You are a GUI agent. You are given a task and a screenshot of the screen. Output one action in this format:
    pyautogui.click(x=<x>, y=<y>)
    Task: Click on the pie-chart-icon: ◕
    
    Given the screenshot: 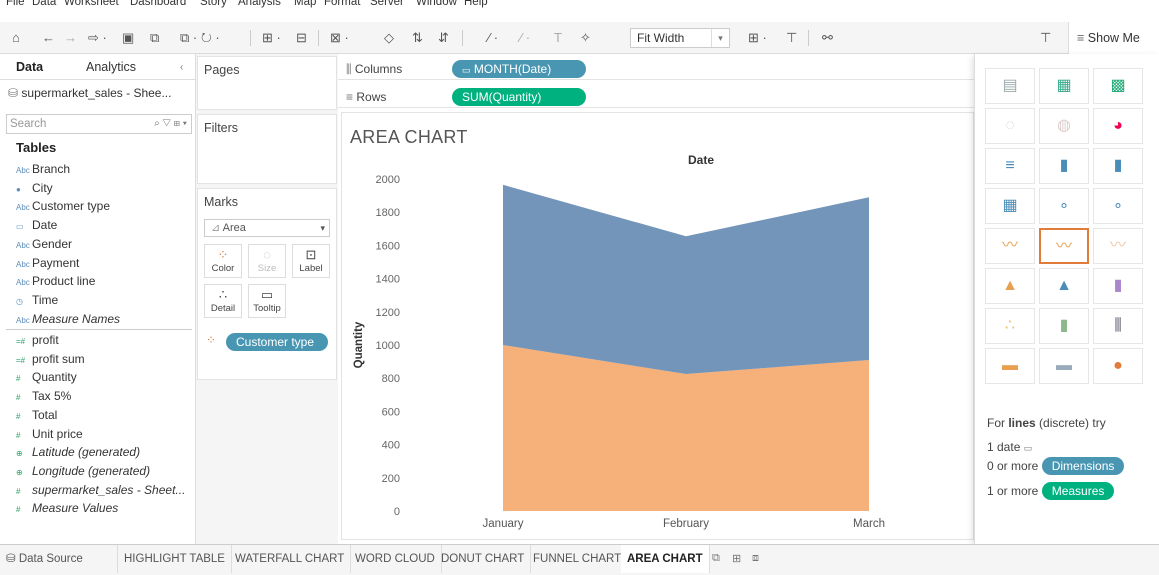 What is the action you would take?
    pyautogui.click(x=1118, y=126)
    